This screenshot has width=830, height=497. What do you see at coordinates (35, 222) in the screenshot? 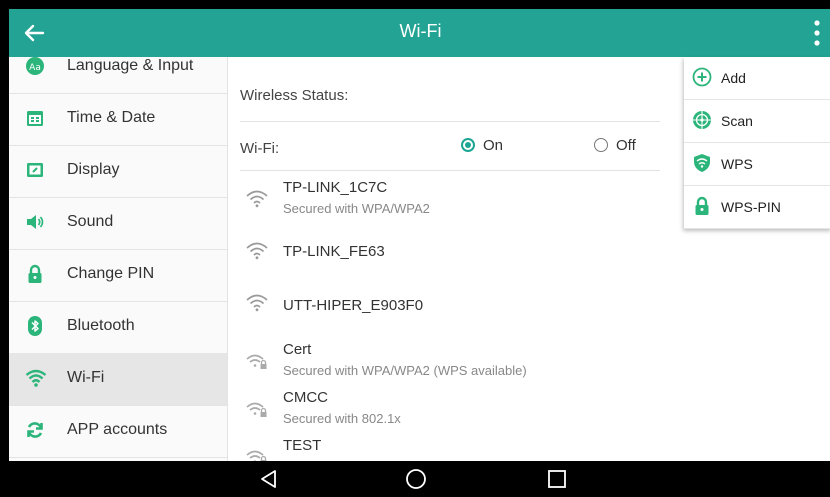
I see `speaker-icon` at bounding box center [35, 222].